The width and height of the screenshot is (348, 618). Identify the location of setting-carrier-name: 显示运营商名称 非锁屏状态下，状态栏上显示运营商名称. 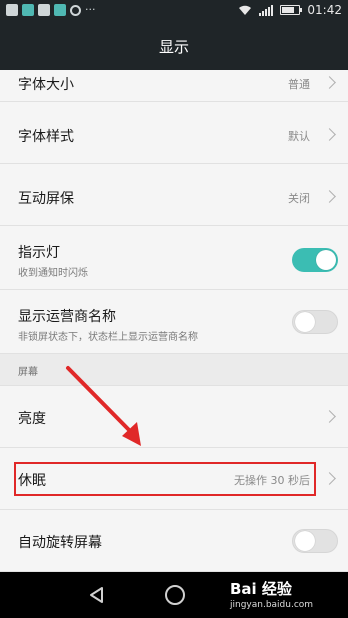
(174, 322).